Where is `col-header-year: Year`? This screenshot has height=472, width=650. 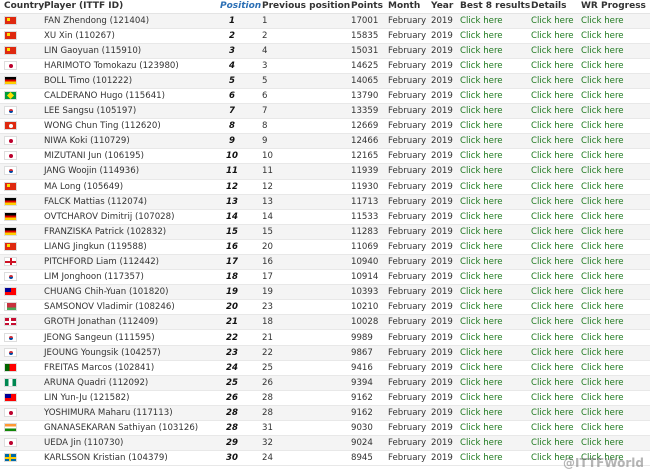
col-header-year: Year is located at coordinates (441, 7).